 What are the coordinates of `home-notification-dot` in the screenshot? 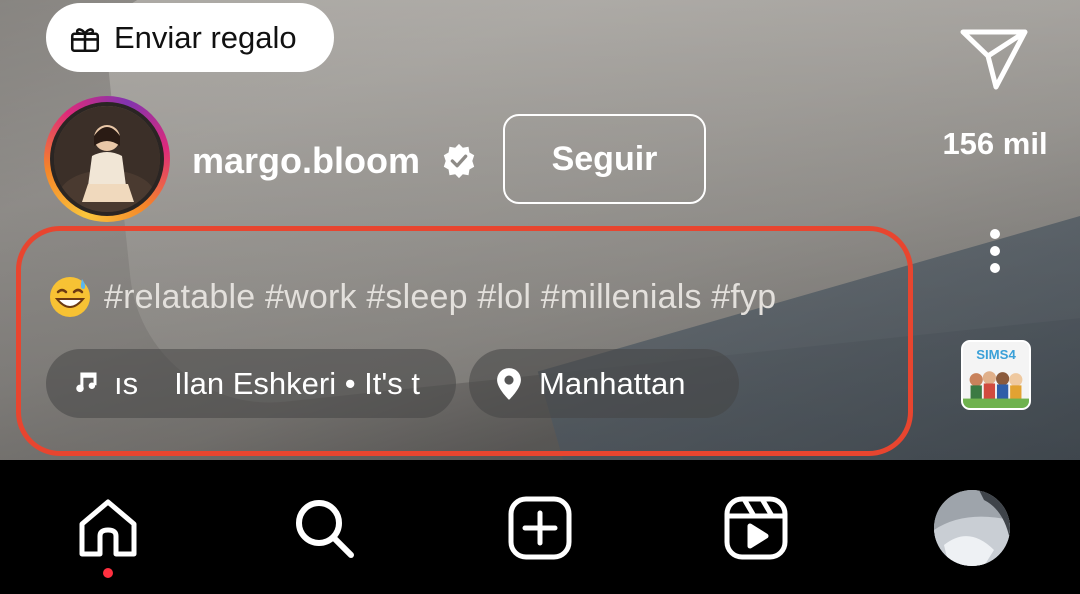 It's located at (108, 573).